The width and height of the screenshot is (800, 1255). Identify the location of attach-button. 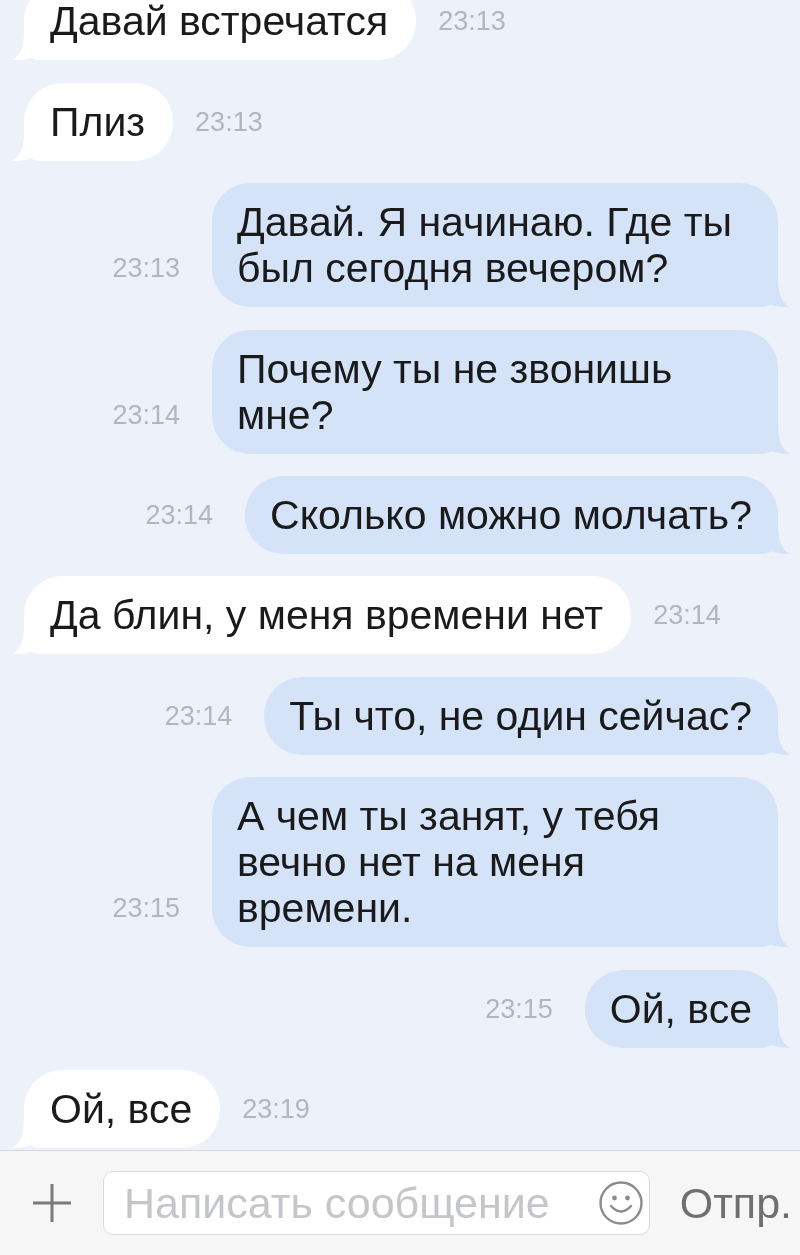
(52, 1203).